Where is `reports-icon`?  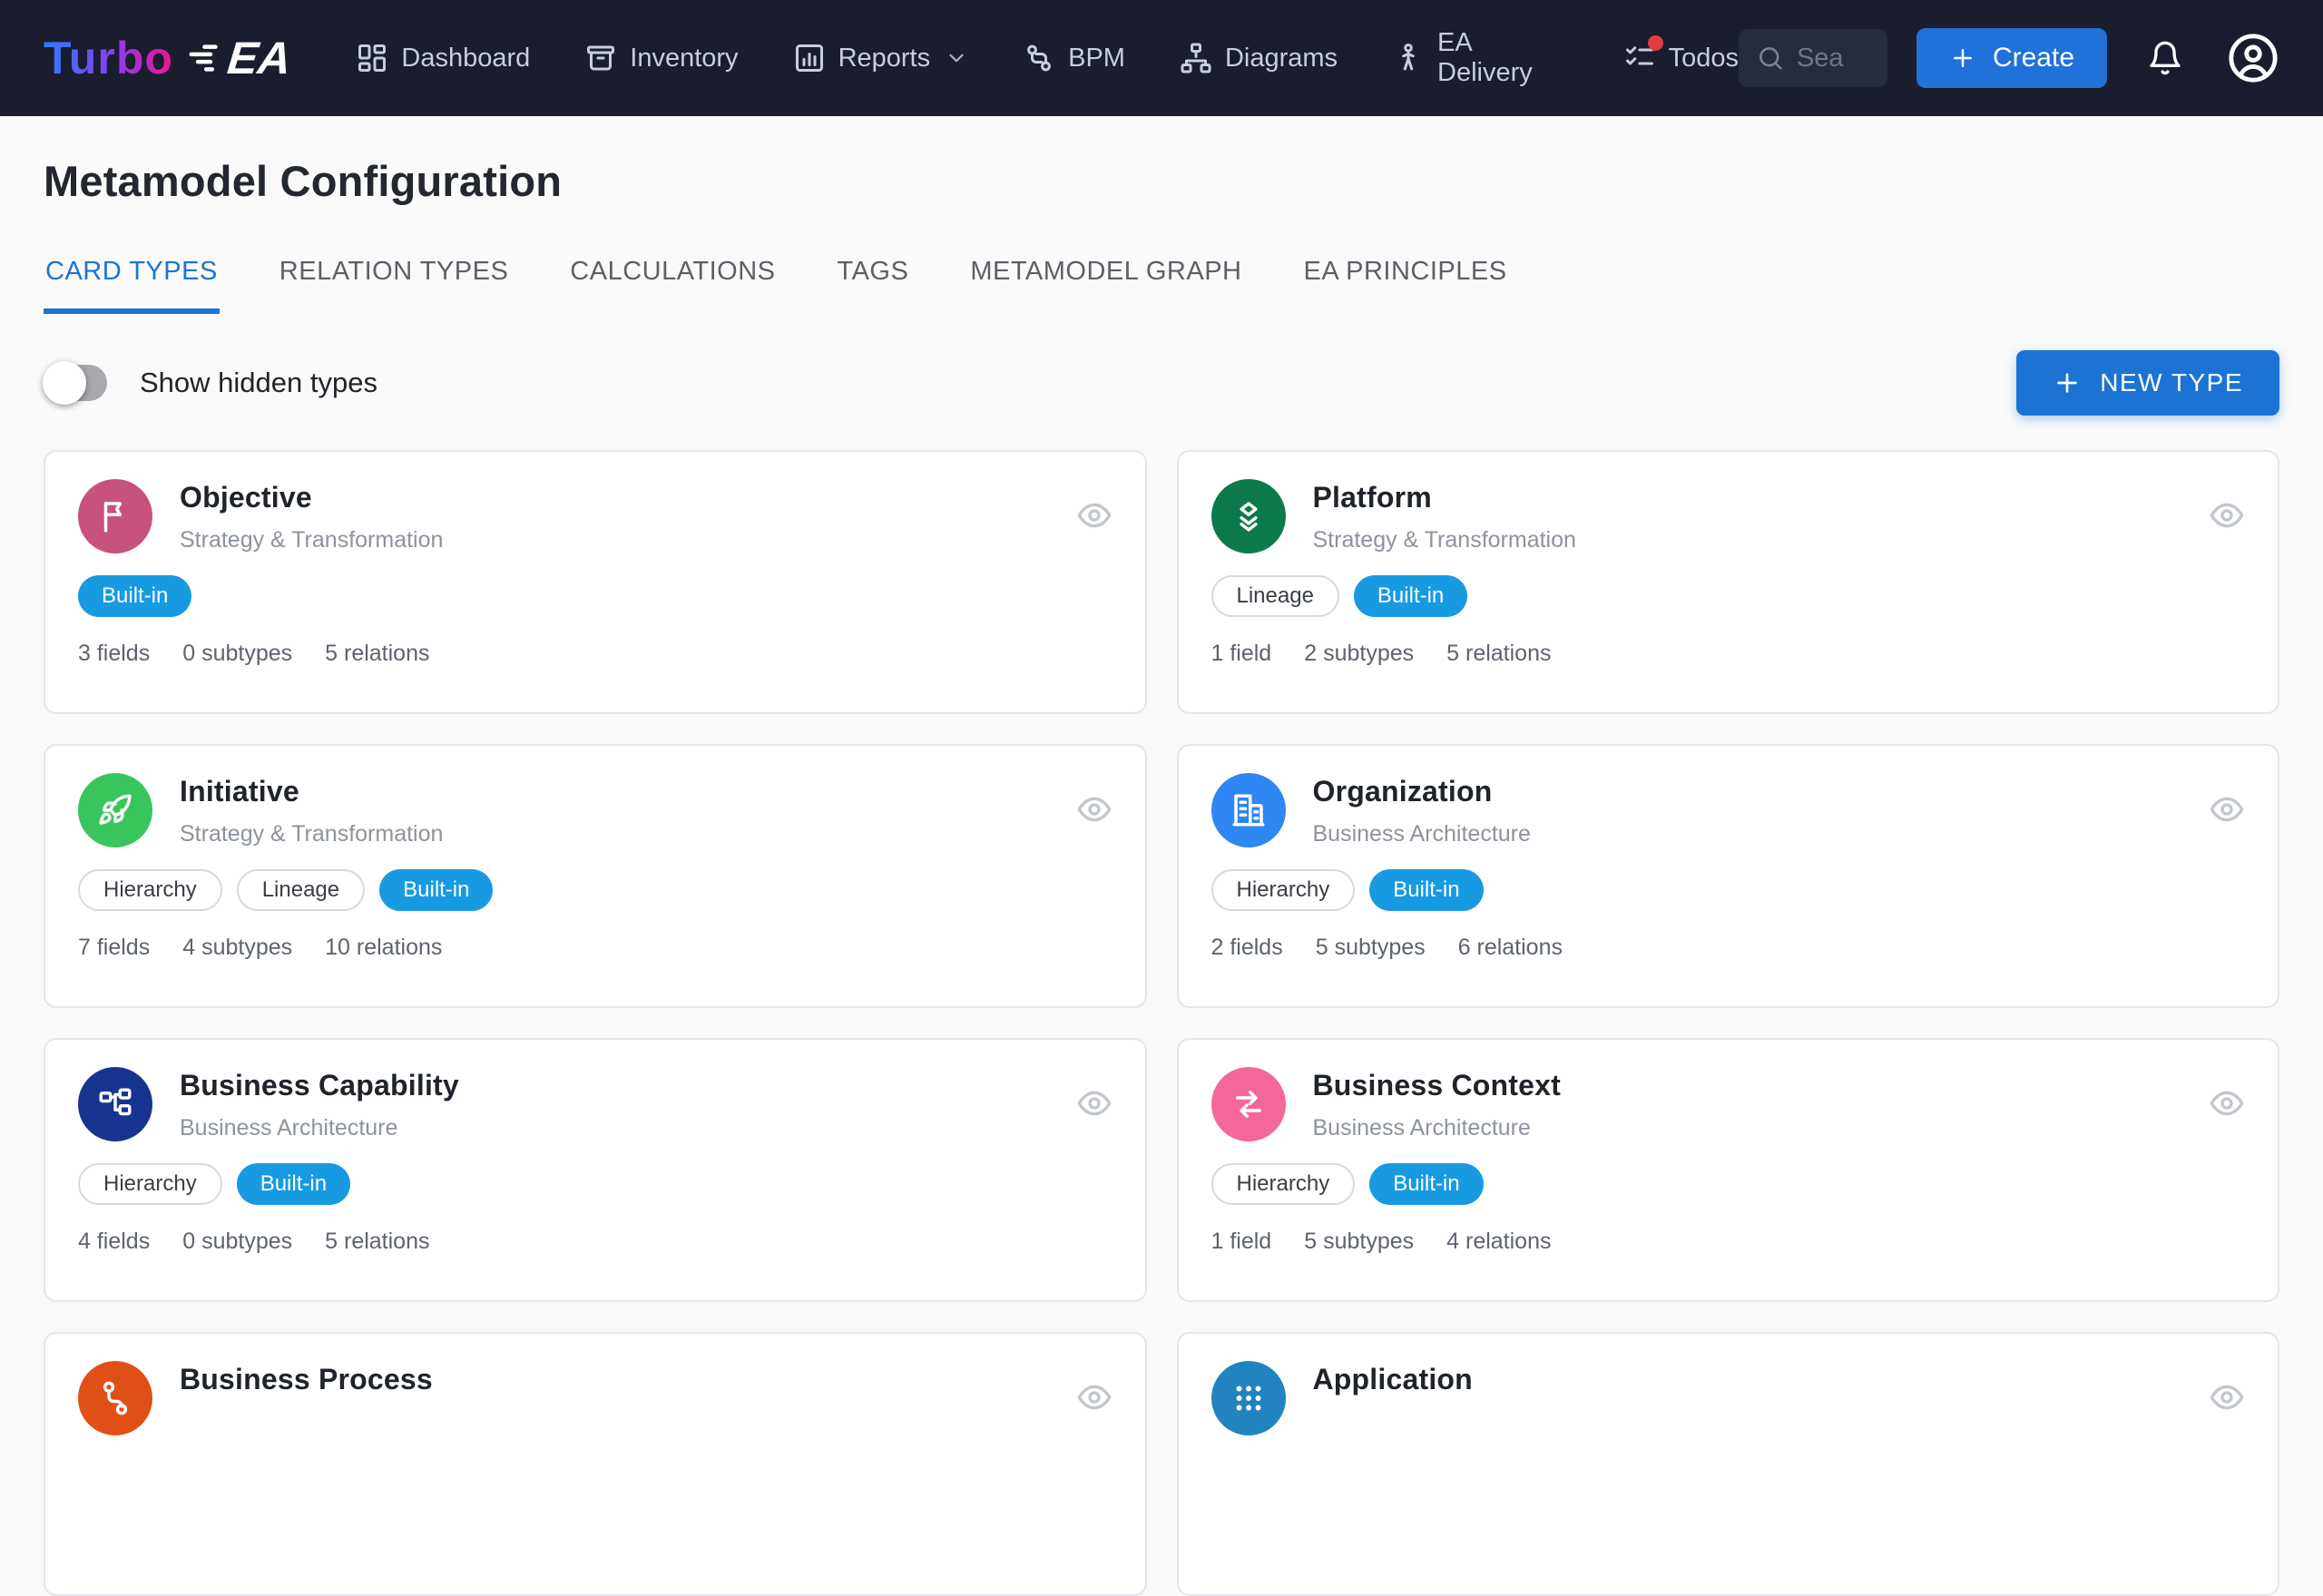 reports-icon is located at coordinates (809, 58).